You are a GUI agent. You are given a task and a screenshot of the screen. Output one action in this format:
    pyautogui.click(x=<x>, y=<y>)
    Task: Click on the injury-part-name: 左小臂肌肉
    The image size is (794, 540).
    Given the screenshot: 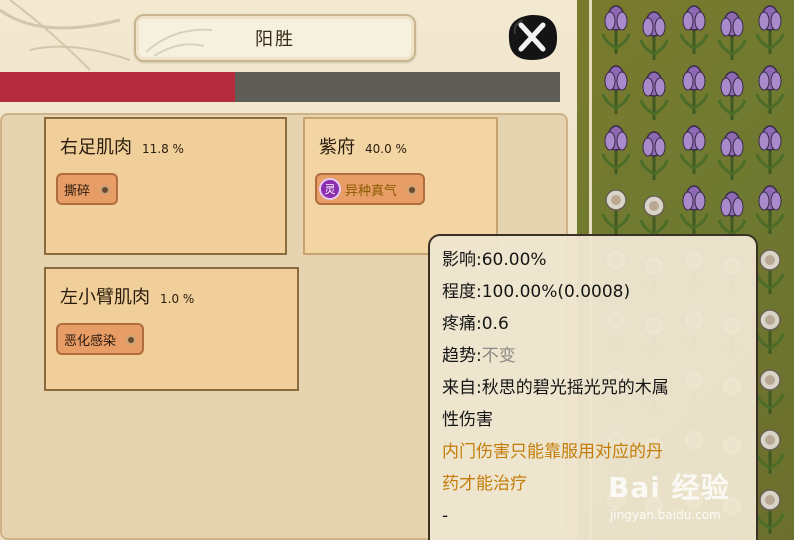 What is the action you would take?
    pyautogui.click(x=105, y=297)
    